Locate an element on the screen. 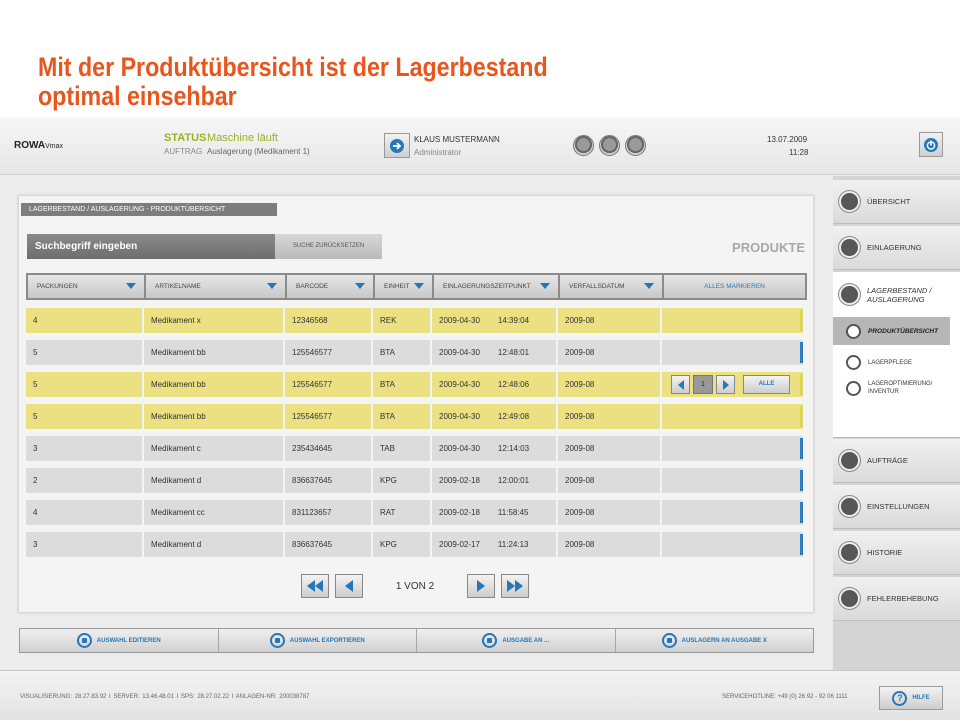  sidebar-item-historie: HISTORIE is located at coordinates (896, 553).